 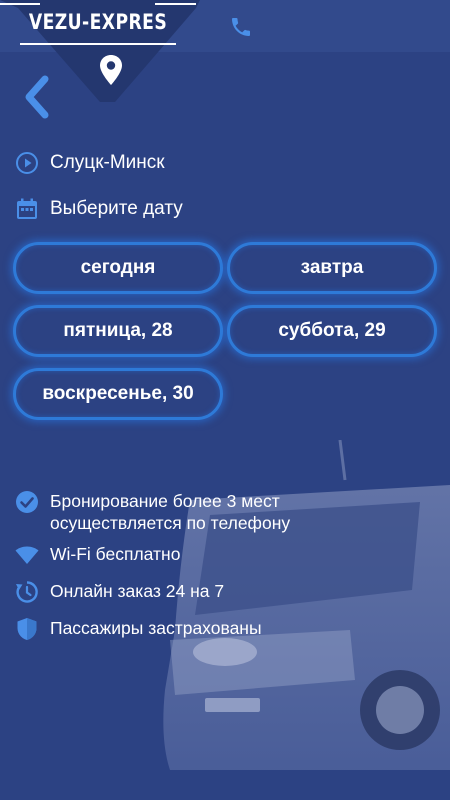 I want to click on date-button-today: сегодня, so click(x=118, y=268).